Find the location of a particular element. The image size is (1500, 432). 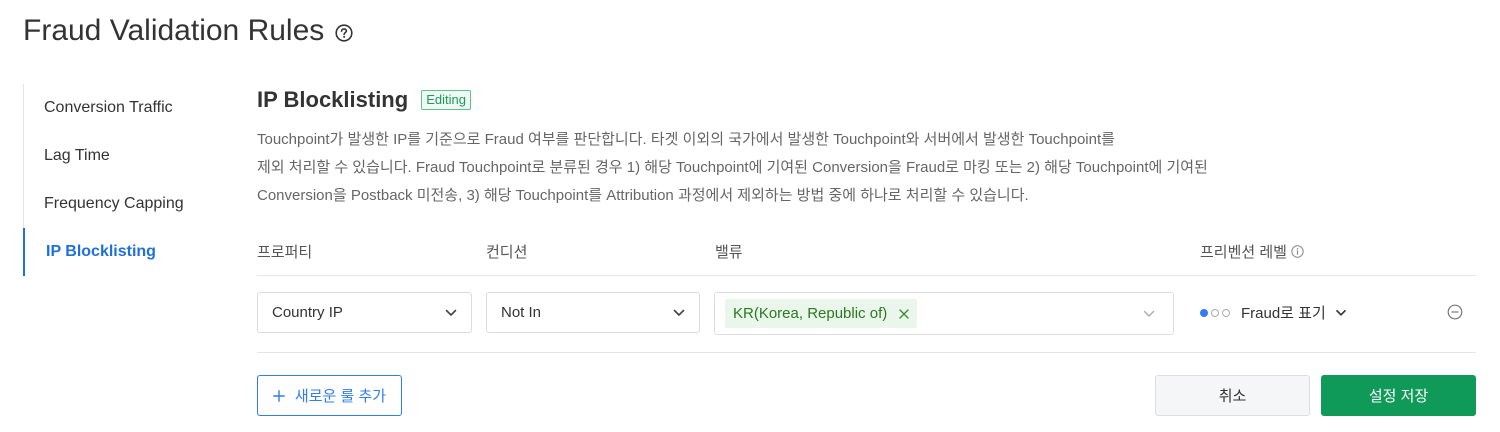

value-tag: KR(Korea, Republic of) is located at coordinates (821, 313).